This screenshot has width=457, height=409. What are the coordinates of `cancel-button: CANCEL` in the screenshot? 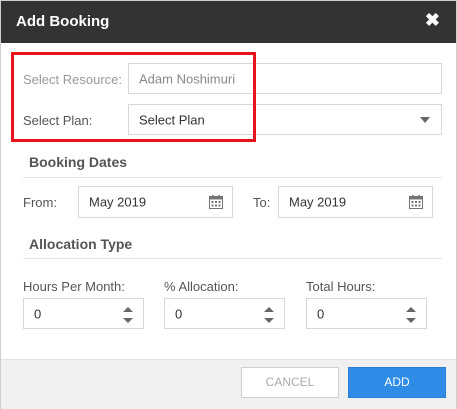 It's located at (290, 382).